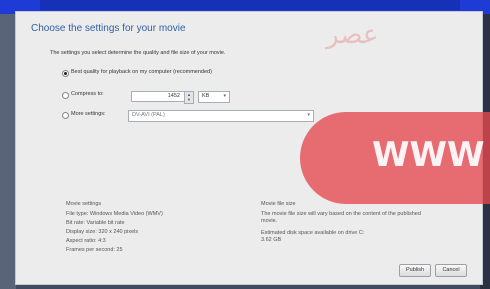 This screenshot has width=490, height=289. I want to click on compress-label: Compress to:, so click(87, 94).